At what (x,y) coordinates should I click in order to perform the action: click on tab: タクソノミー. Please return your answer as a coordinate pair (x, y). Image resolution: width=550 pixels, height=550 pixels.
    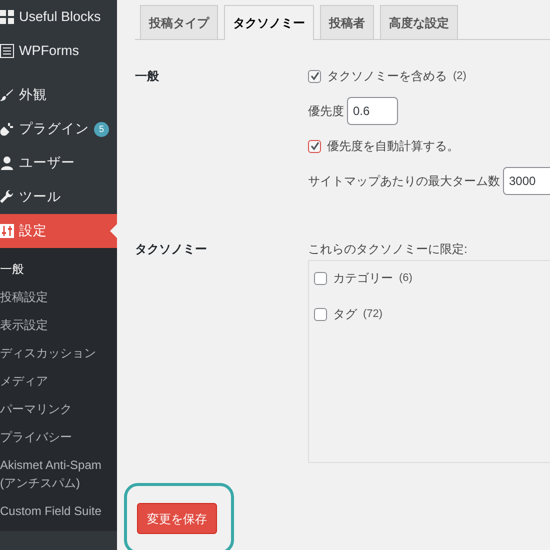
    Looking at the image, I should click on (269, 22).